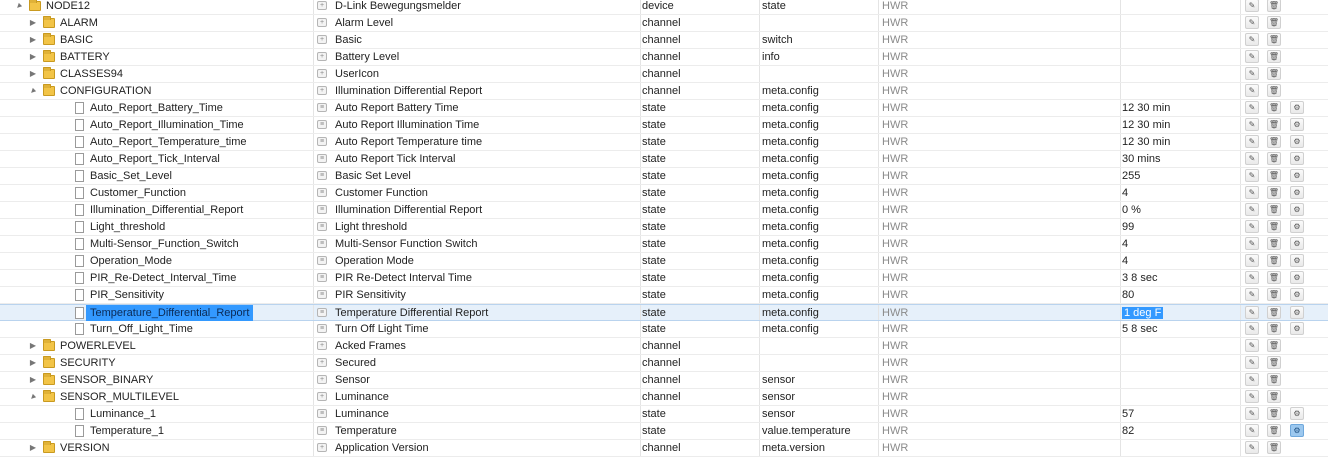 The image size is (1328, 462). I want to click on object-value: 82, so click(1128, 431).